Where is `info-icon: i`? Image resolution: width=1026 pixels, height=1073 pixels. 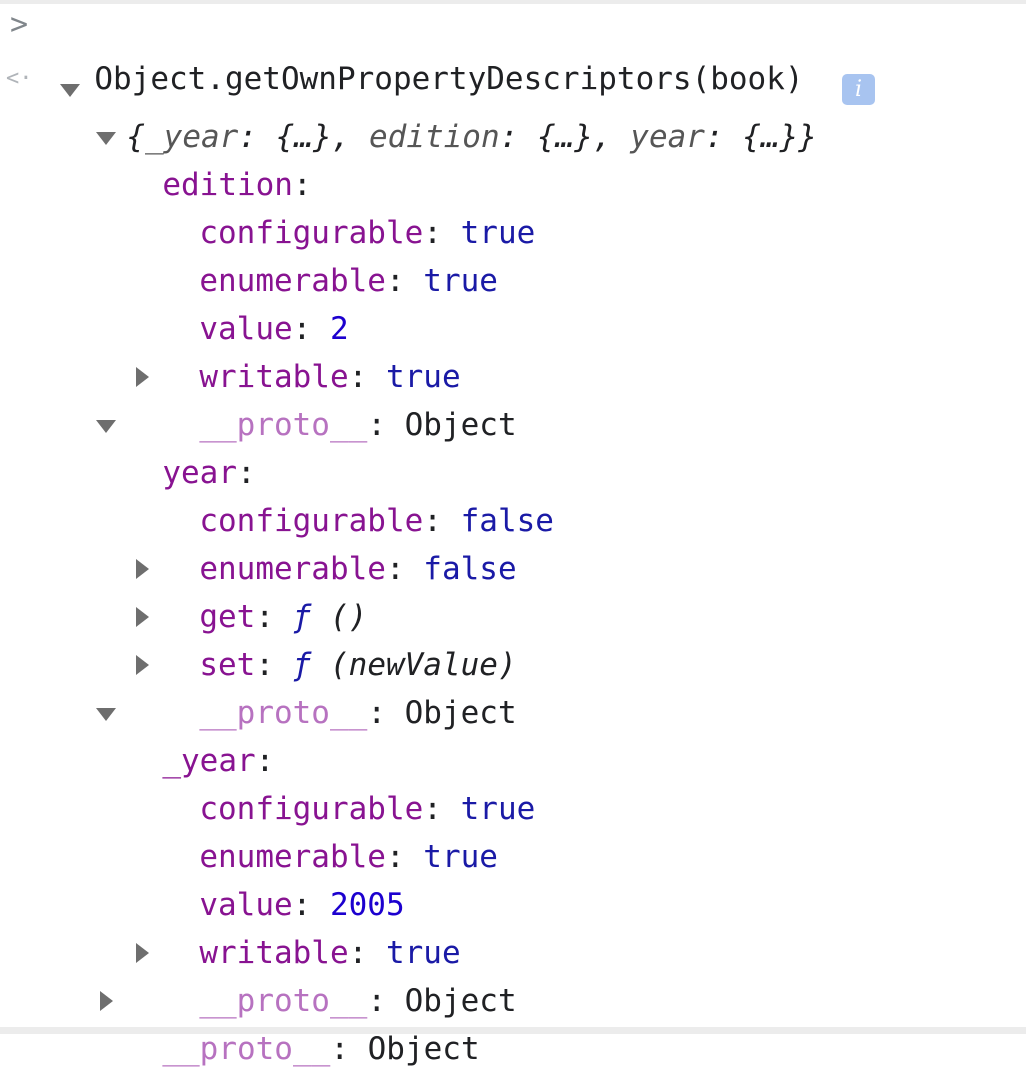
info-icon: i is located at coordinates (858, 89).